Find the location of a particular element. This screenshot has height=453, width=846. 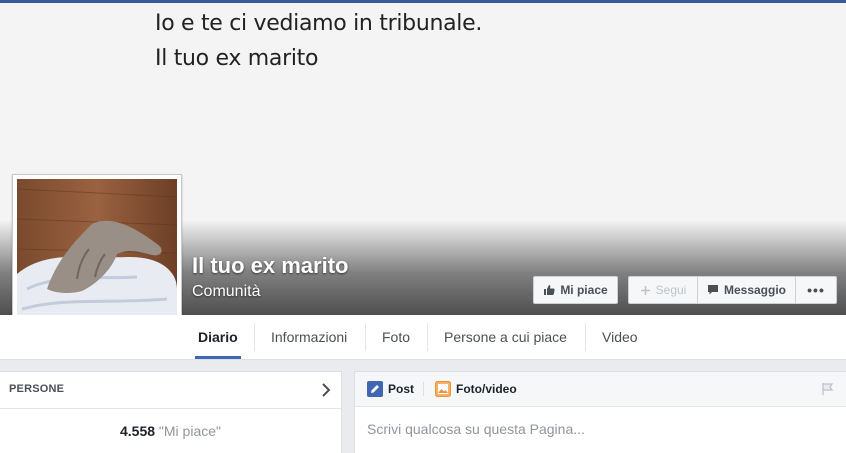

more-options-label: ••• is located at coordinates (816, 290).